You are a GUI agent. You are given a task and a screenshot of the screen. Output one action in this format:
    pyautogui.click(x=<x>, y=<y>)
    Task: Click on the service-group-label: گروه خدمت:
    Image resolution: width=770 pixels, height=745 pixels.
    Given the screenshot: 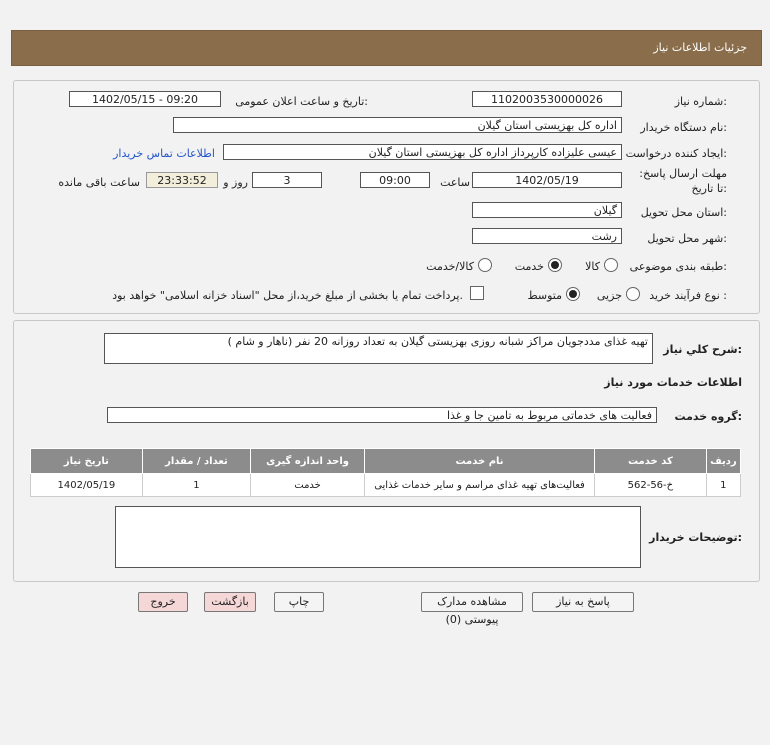 What is the action you would take?
    pyautogui.click(x=708, y=416)
    